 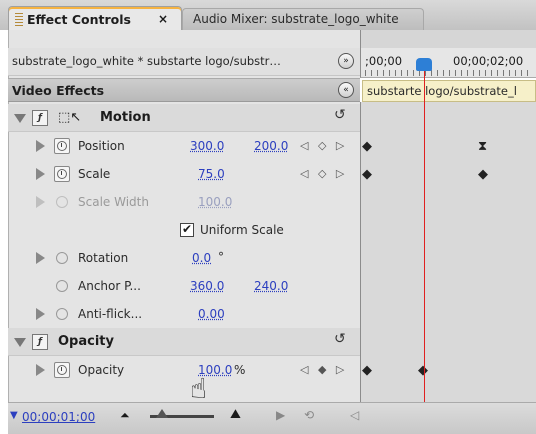 I want to click on keyframe-position-start-icon: ◆, so click(x=367, y=146).